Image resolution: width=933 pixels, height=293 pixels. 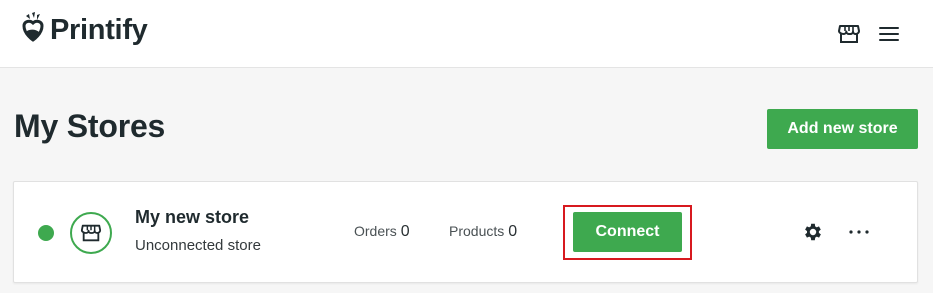 I want to click on store-avatar, so click(x=91, y=233).